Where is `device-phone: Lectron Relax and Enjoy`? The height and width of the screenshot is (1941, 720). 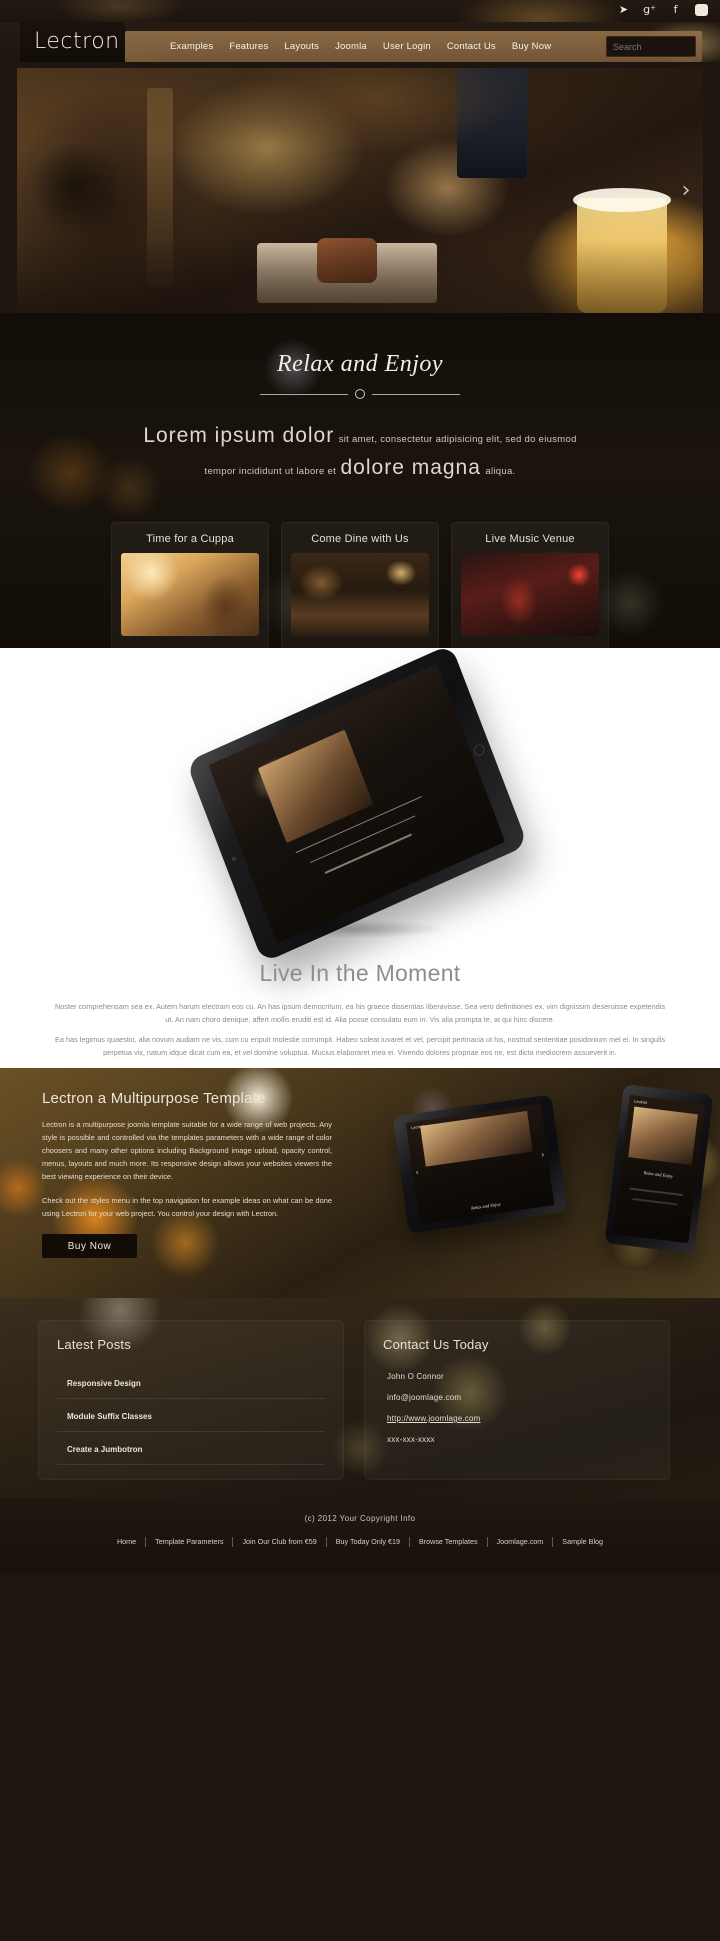 device-phone: Lectron Relax and Enjoy is located at coordinates (659, 1169).